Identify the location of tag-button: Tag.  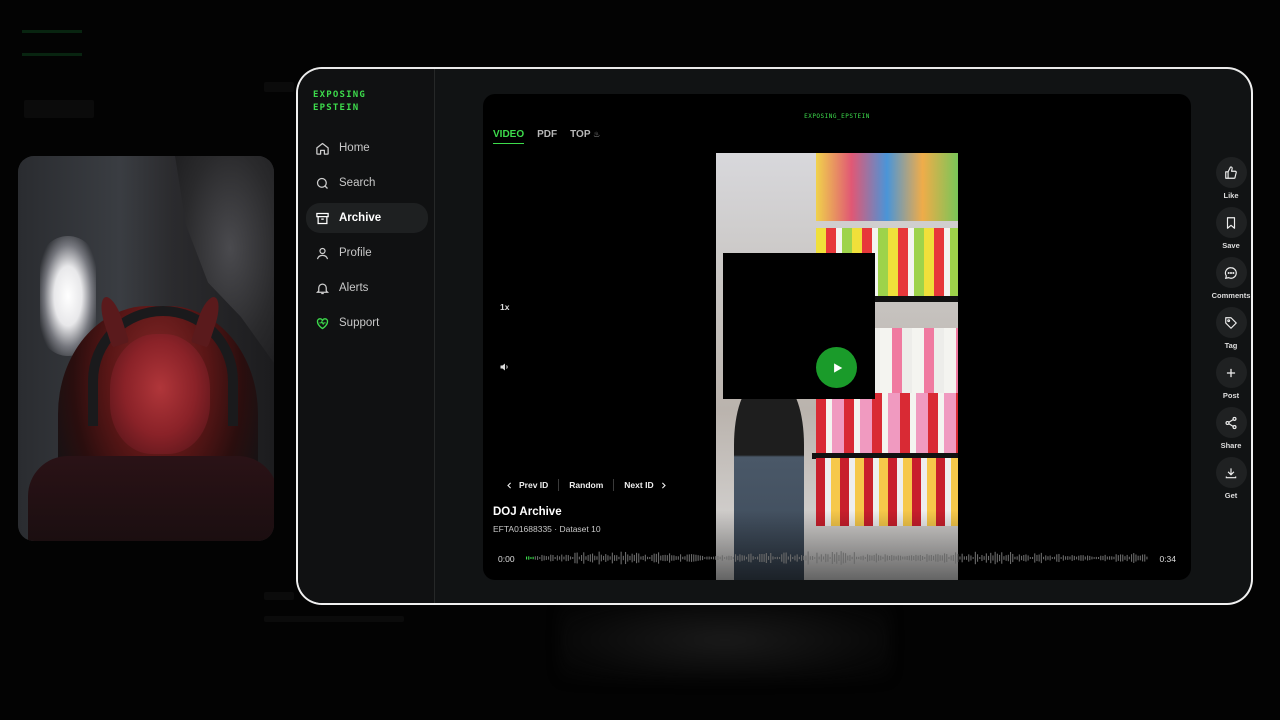
(1228, 328).